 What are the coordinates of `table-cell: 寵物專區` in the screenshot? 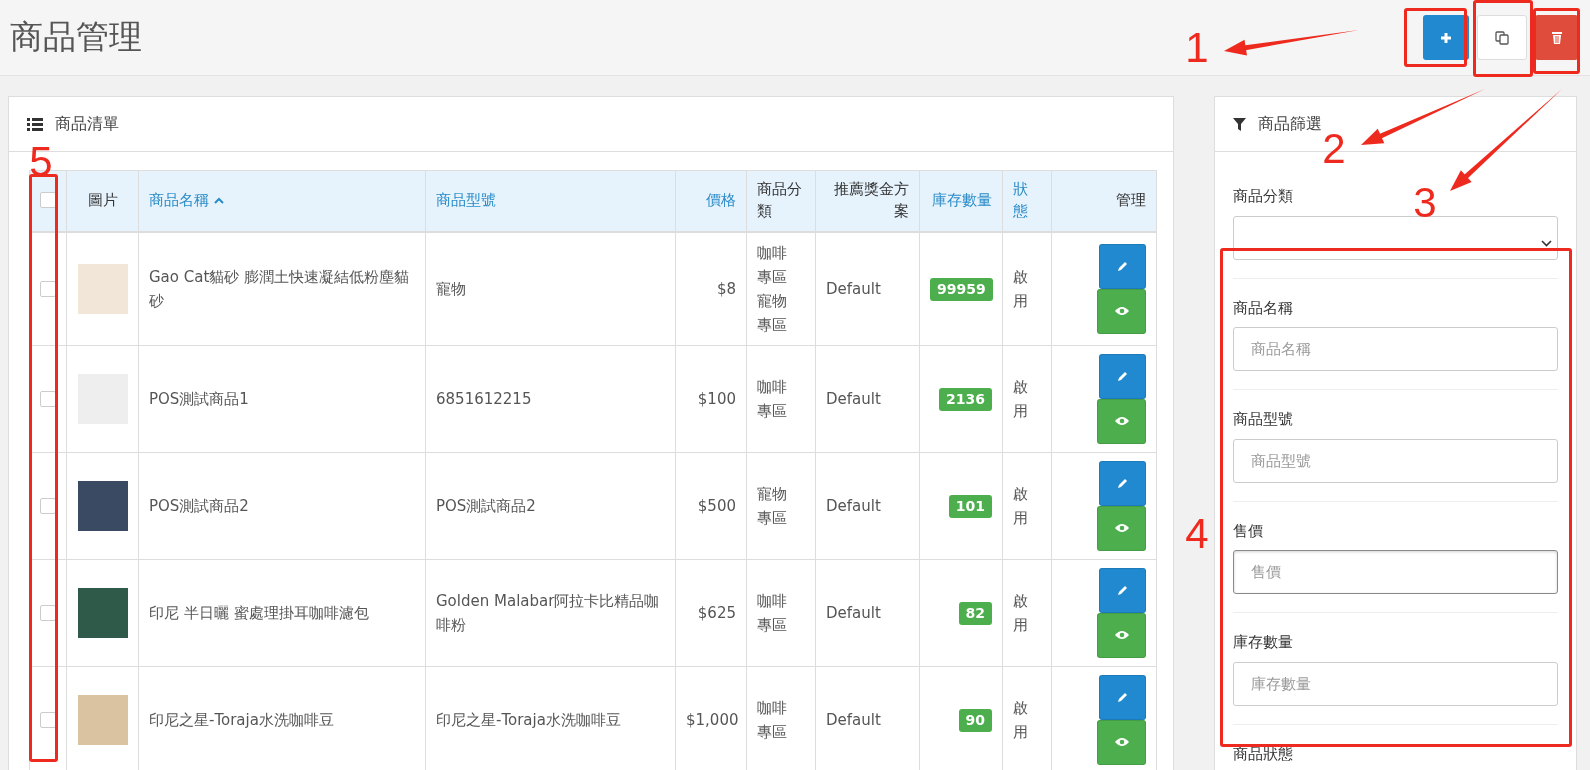 It's located at (781, 505).